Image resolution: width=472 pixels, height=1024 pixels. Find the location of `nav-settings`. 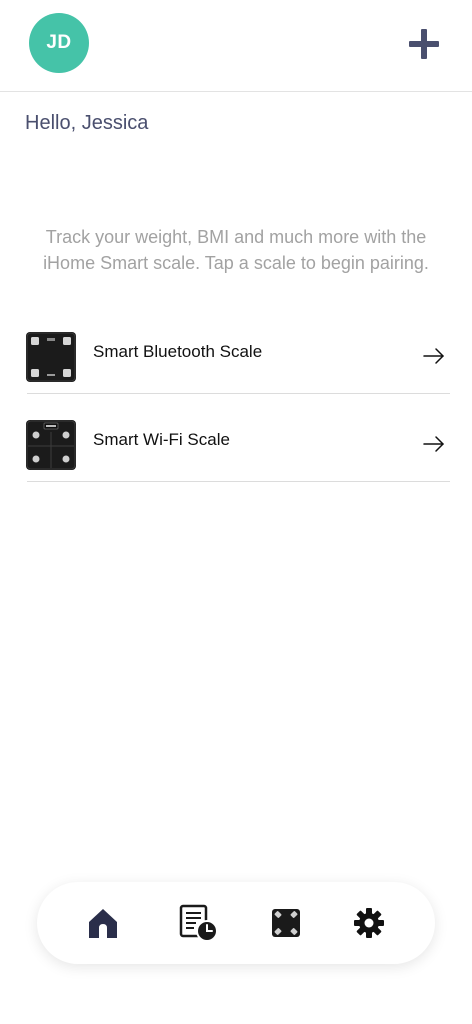

nav-settings is located at coordinates (369, 923).